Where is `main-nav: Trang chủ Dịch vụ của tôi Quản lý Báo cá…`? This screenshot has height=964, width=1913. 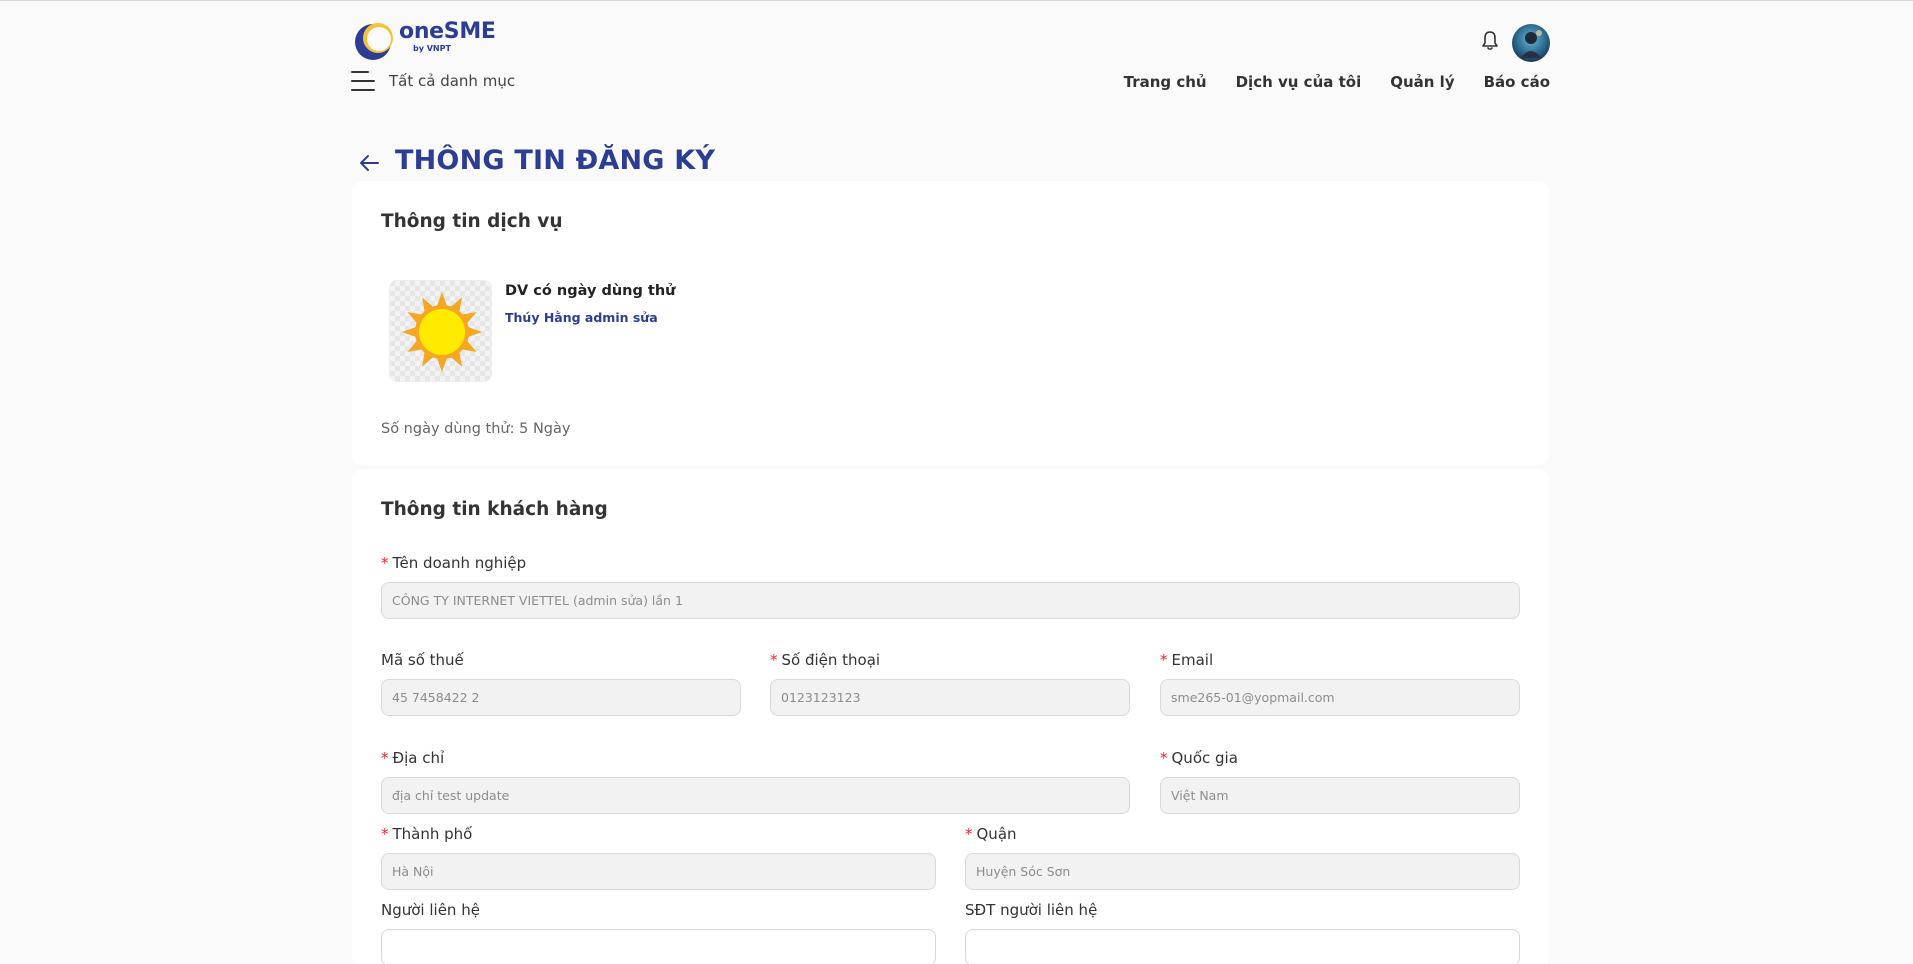 main-nav: Trang chủ Dịch vụ của tôi Quản lý Báo cá… is located at coordinates (1337, 82).